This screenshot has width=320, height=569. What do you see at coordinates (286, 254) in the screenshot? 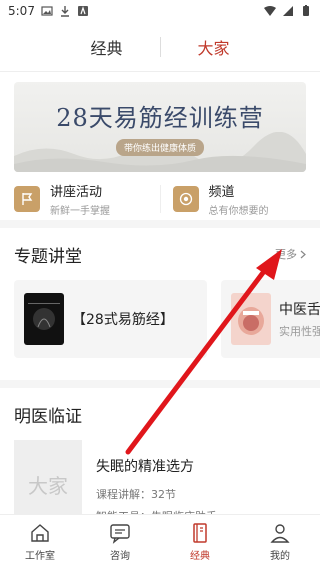
I see `more-label: 更多` at bounding box center [286, 254].